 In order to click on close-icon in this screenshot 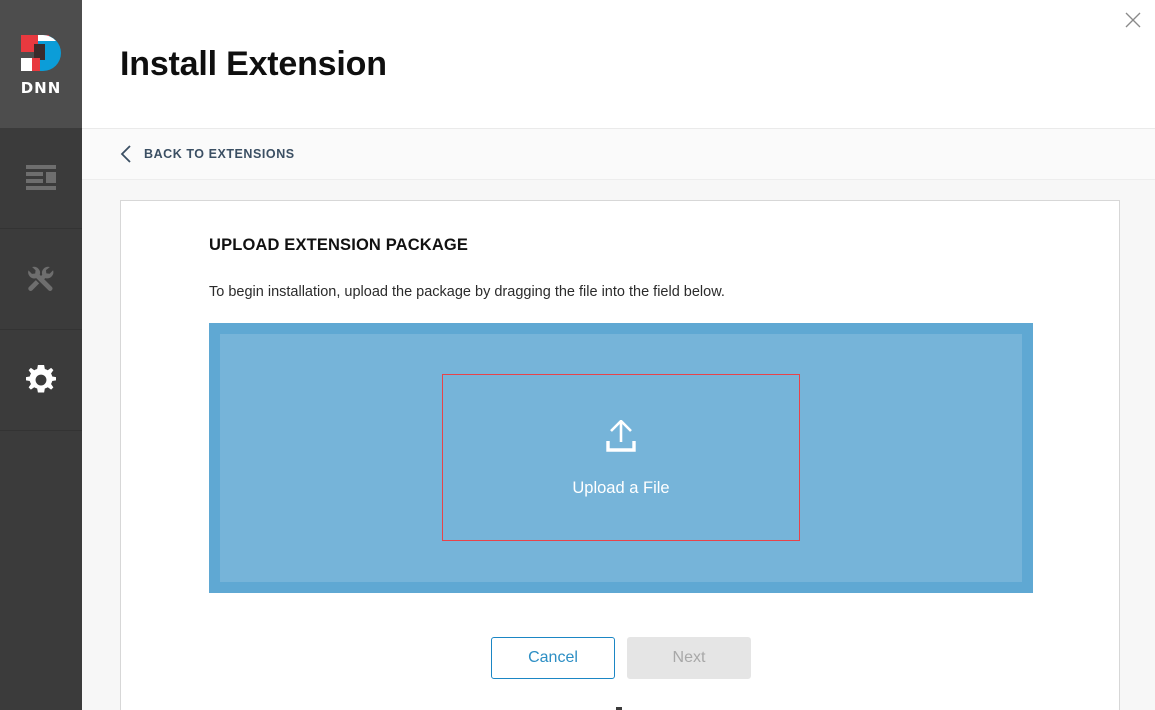, I will do `click(1133, 20)`.